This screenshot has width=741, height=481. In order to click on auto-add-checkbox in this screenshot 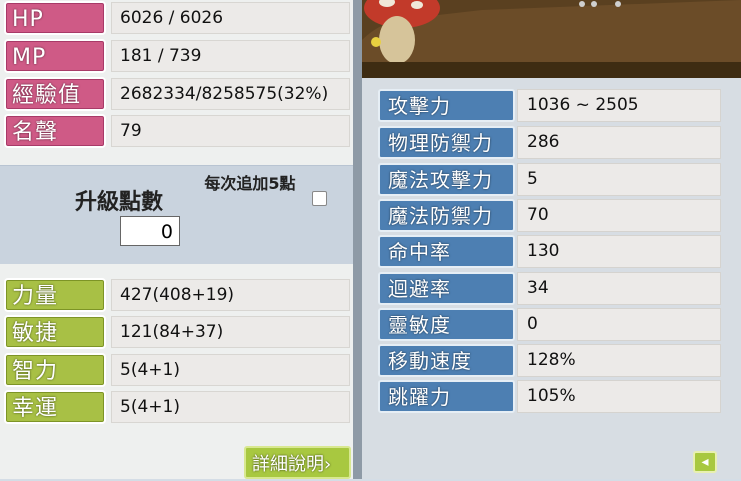, I will do `click(319, 198)`.